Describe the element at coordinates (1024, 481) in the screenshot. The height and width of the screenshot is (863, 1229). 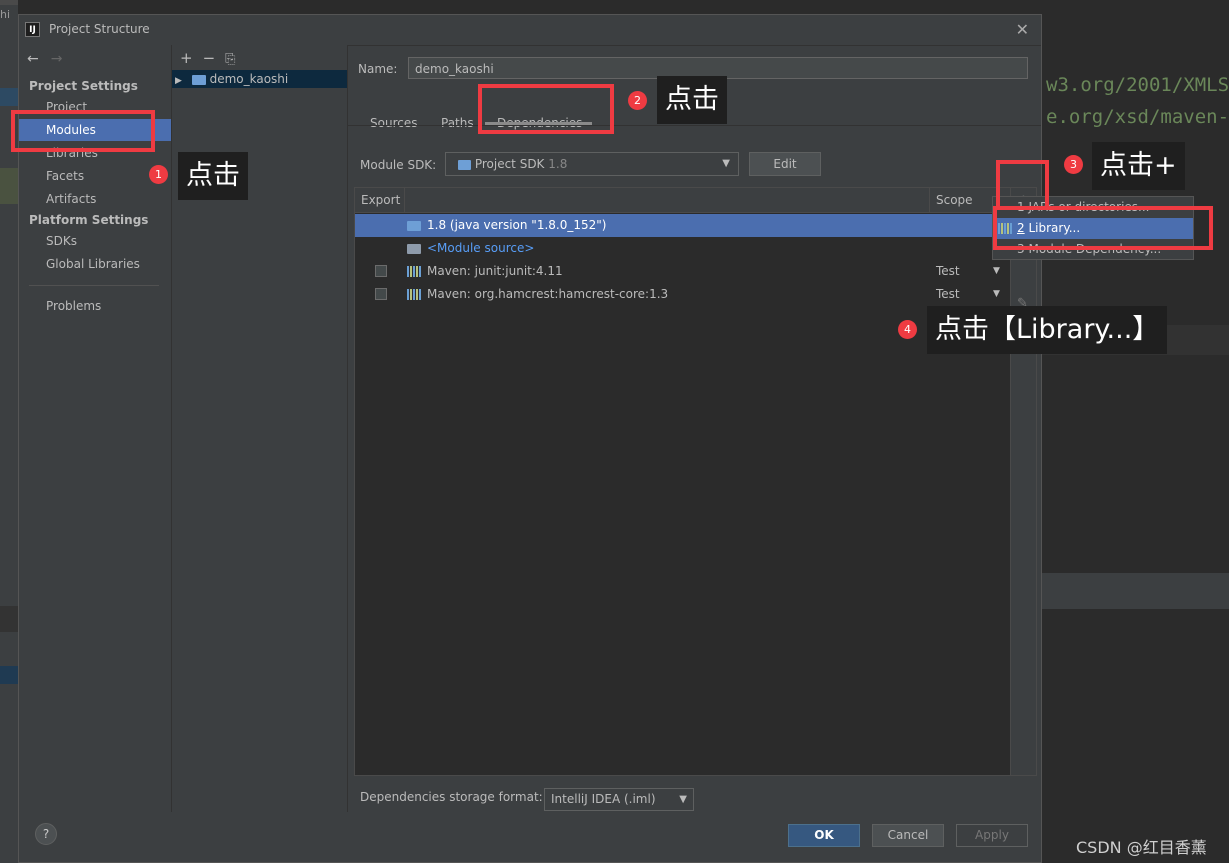
I see `dependencies-toolbar: + ✎` at that location.